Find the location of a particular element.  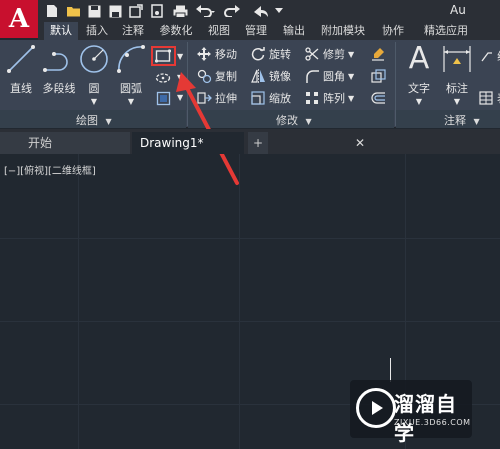

dimension-dropdown-icon: ▼ is located at coordinates (457, 101).